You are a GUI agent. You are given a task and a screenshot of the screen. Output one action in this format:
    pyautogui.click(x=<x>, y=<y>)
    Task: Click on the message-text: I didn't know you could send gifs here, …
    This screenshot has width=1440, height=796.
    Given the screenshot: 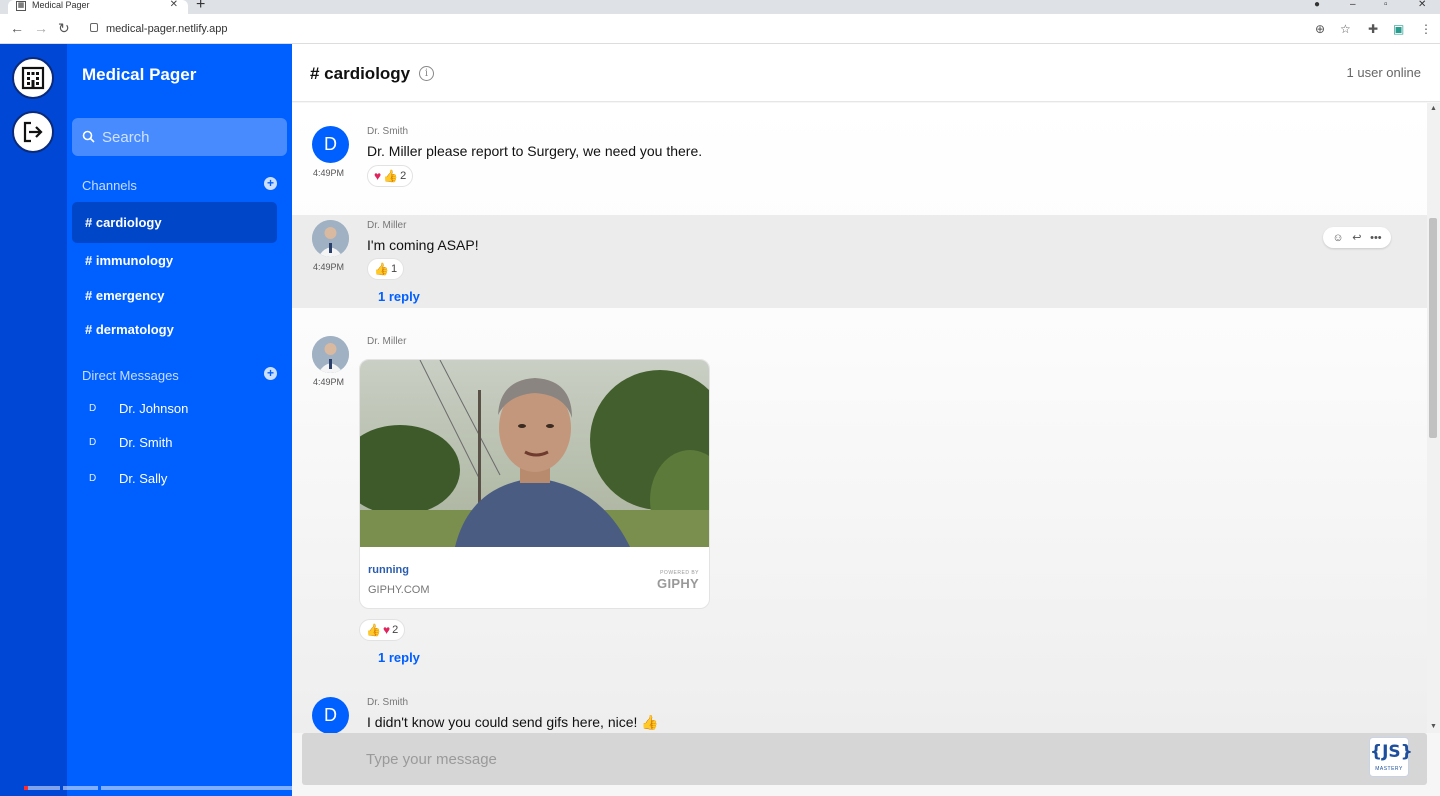 What is the action you would take?
    pyautogui.click(x=513, y=722)
    